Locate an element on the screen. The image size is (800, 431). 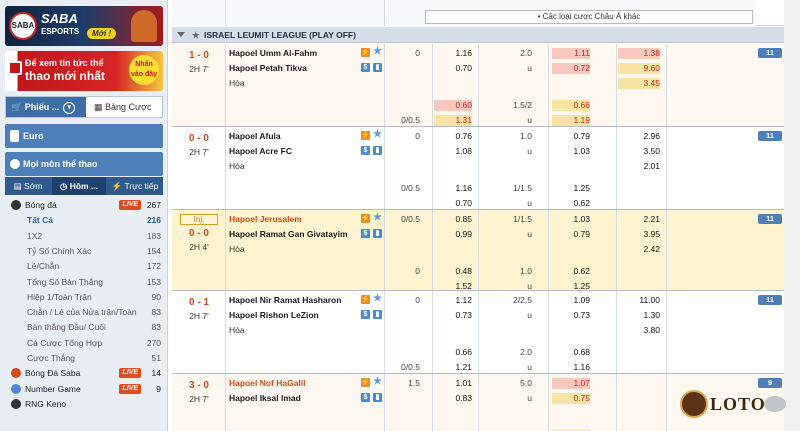
sidebar-sport-item: 1X2 183 is located at coordinates (84, 236).